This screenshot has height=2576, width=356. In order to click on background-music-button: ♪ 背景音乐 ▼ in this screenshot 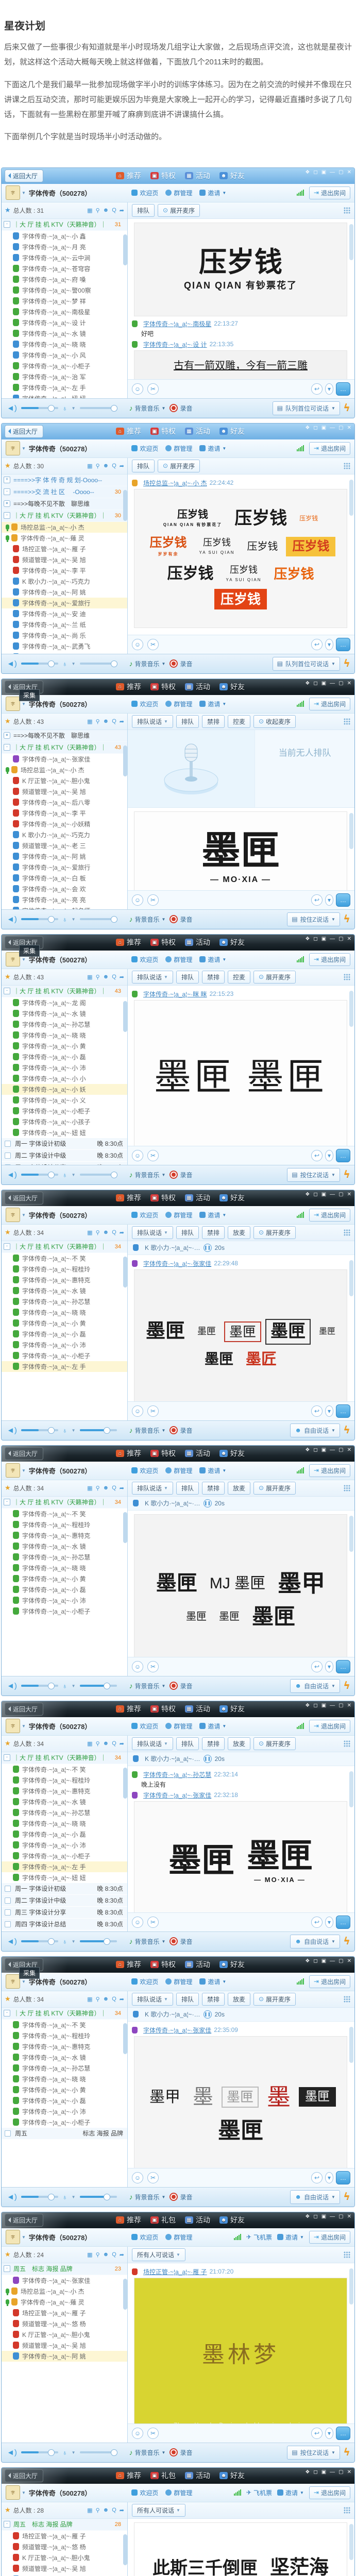, I will do `click(148, 919)`.